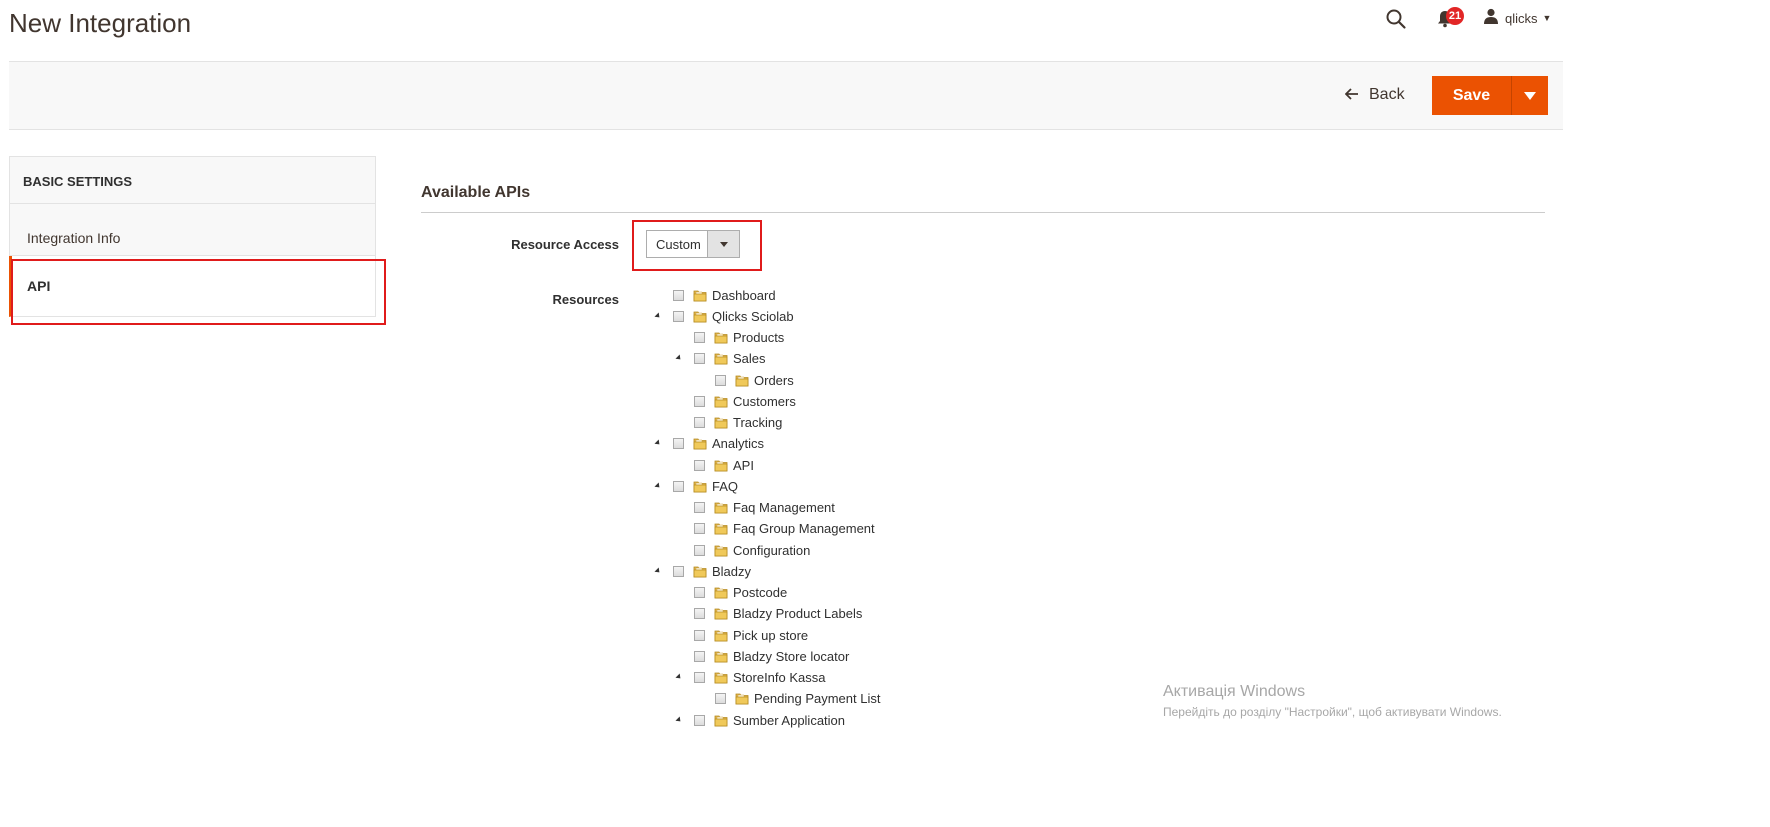 This screenshot has width=1770, height=827. Describe the element at coordinates (1351, 95) in the screenshot. I see `arrow-left-icon` at that location.